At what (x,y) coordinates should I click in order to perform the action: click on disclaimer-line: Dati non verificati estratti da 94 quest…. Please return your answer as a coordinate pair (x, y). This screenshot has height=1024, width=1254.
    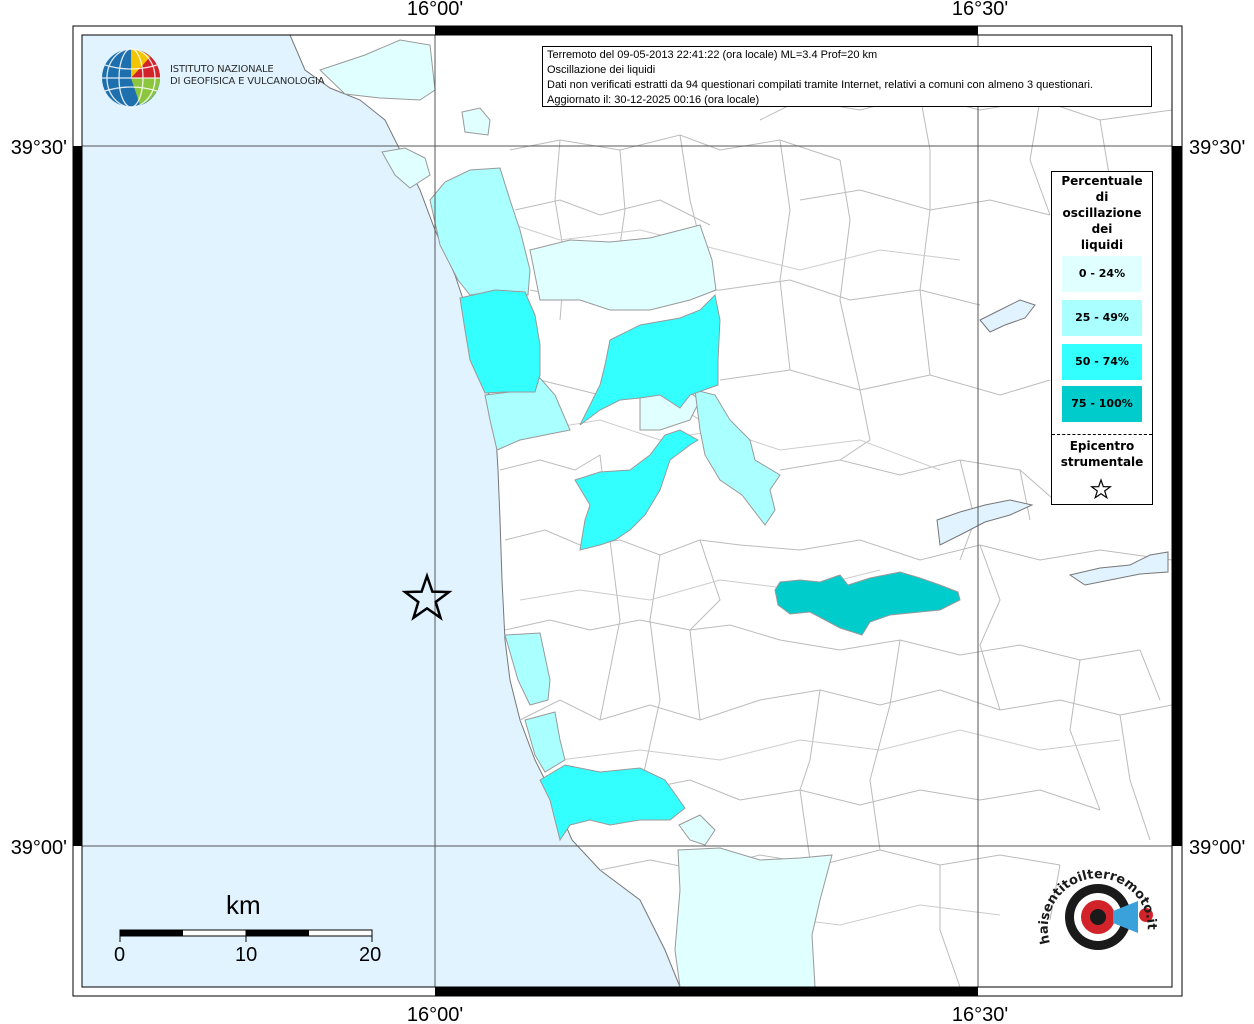
    Looking at the image, I should click on (820, 85).